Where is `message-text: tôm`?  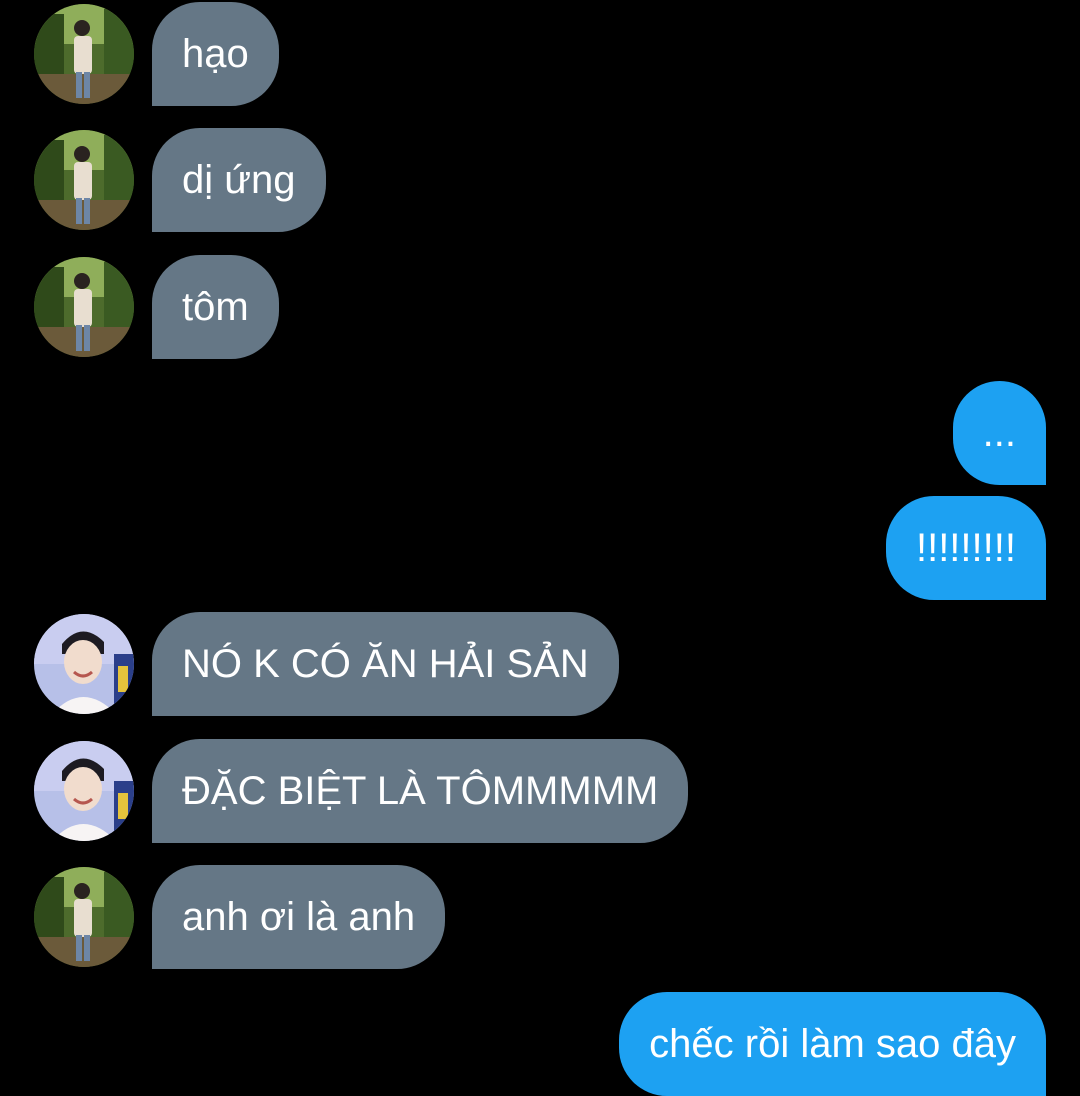
message-text: tôm is located at coordinates (215, 307).